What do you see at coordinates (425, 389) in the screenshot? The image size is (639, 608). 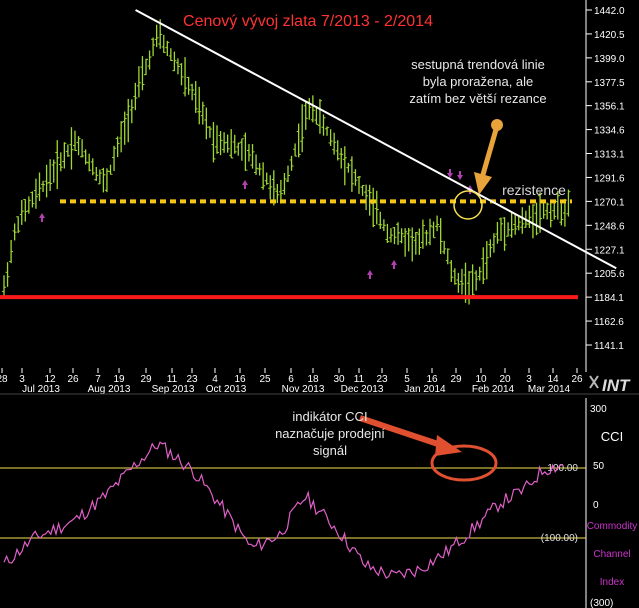 I see `x-month-label: Jan 2014` at bounding box center [425, 389].